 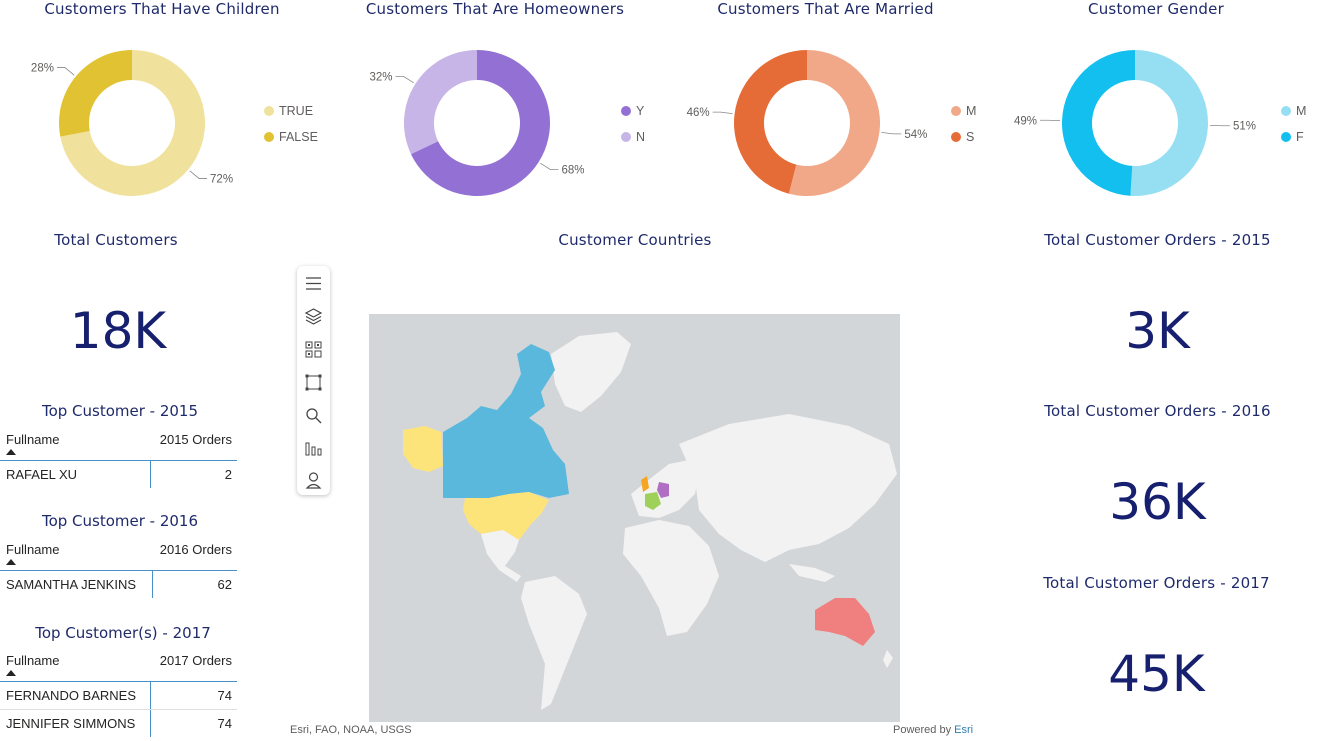 What do you see at coordinates (812, 573) in the screenshot?
I see `indonesia-shape` at bounding box center [812, 573].